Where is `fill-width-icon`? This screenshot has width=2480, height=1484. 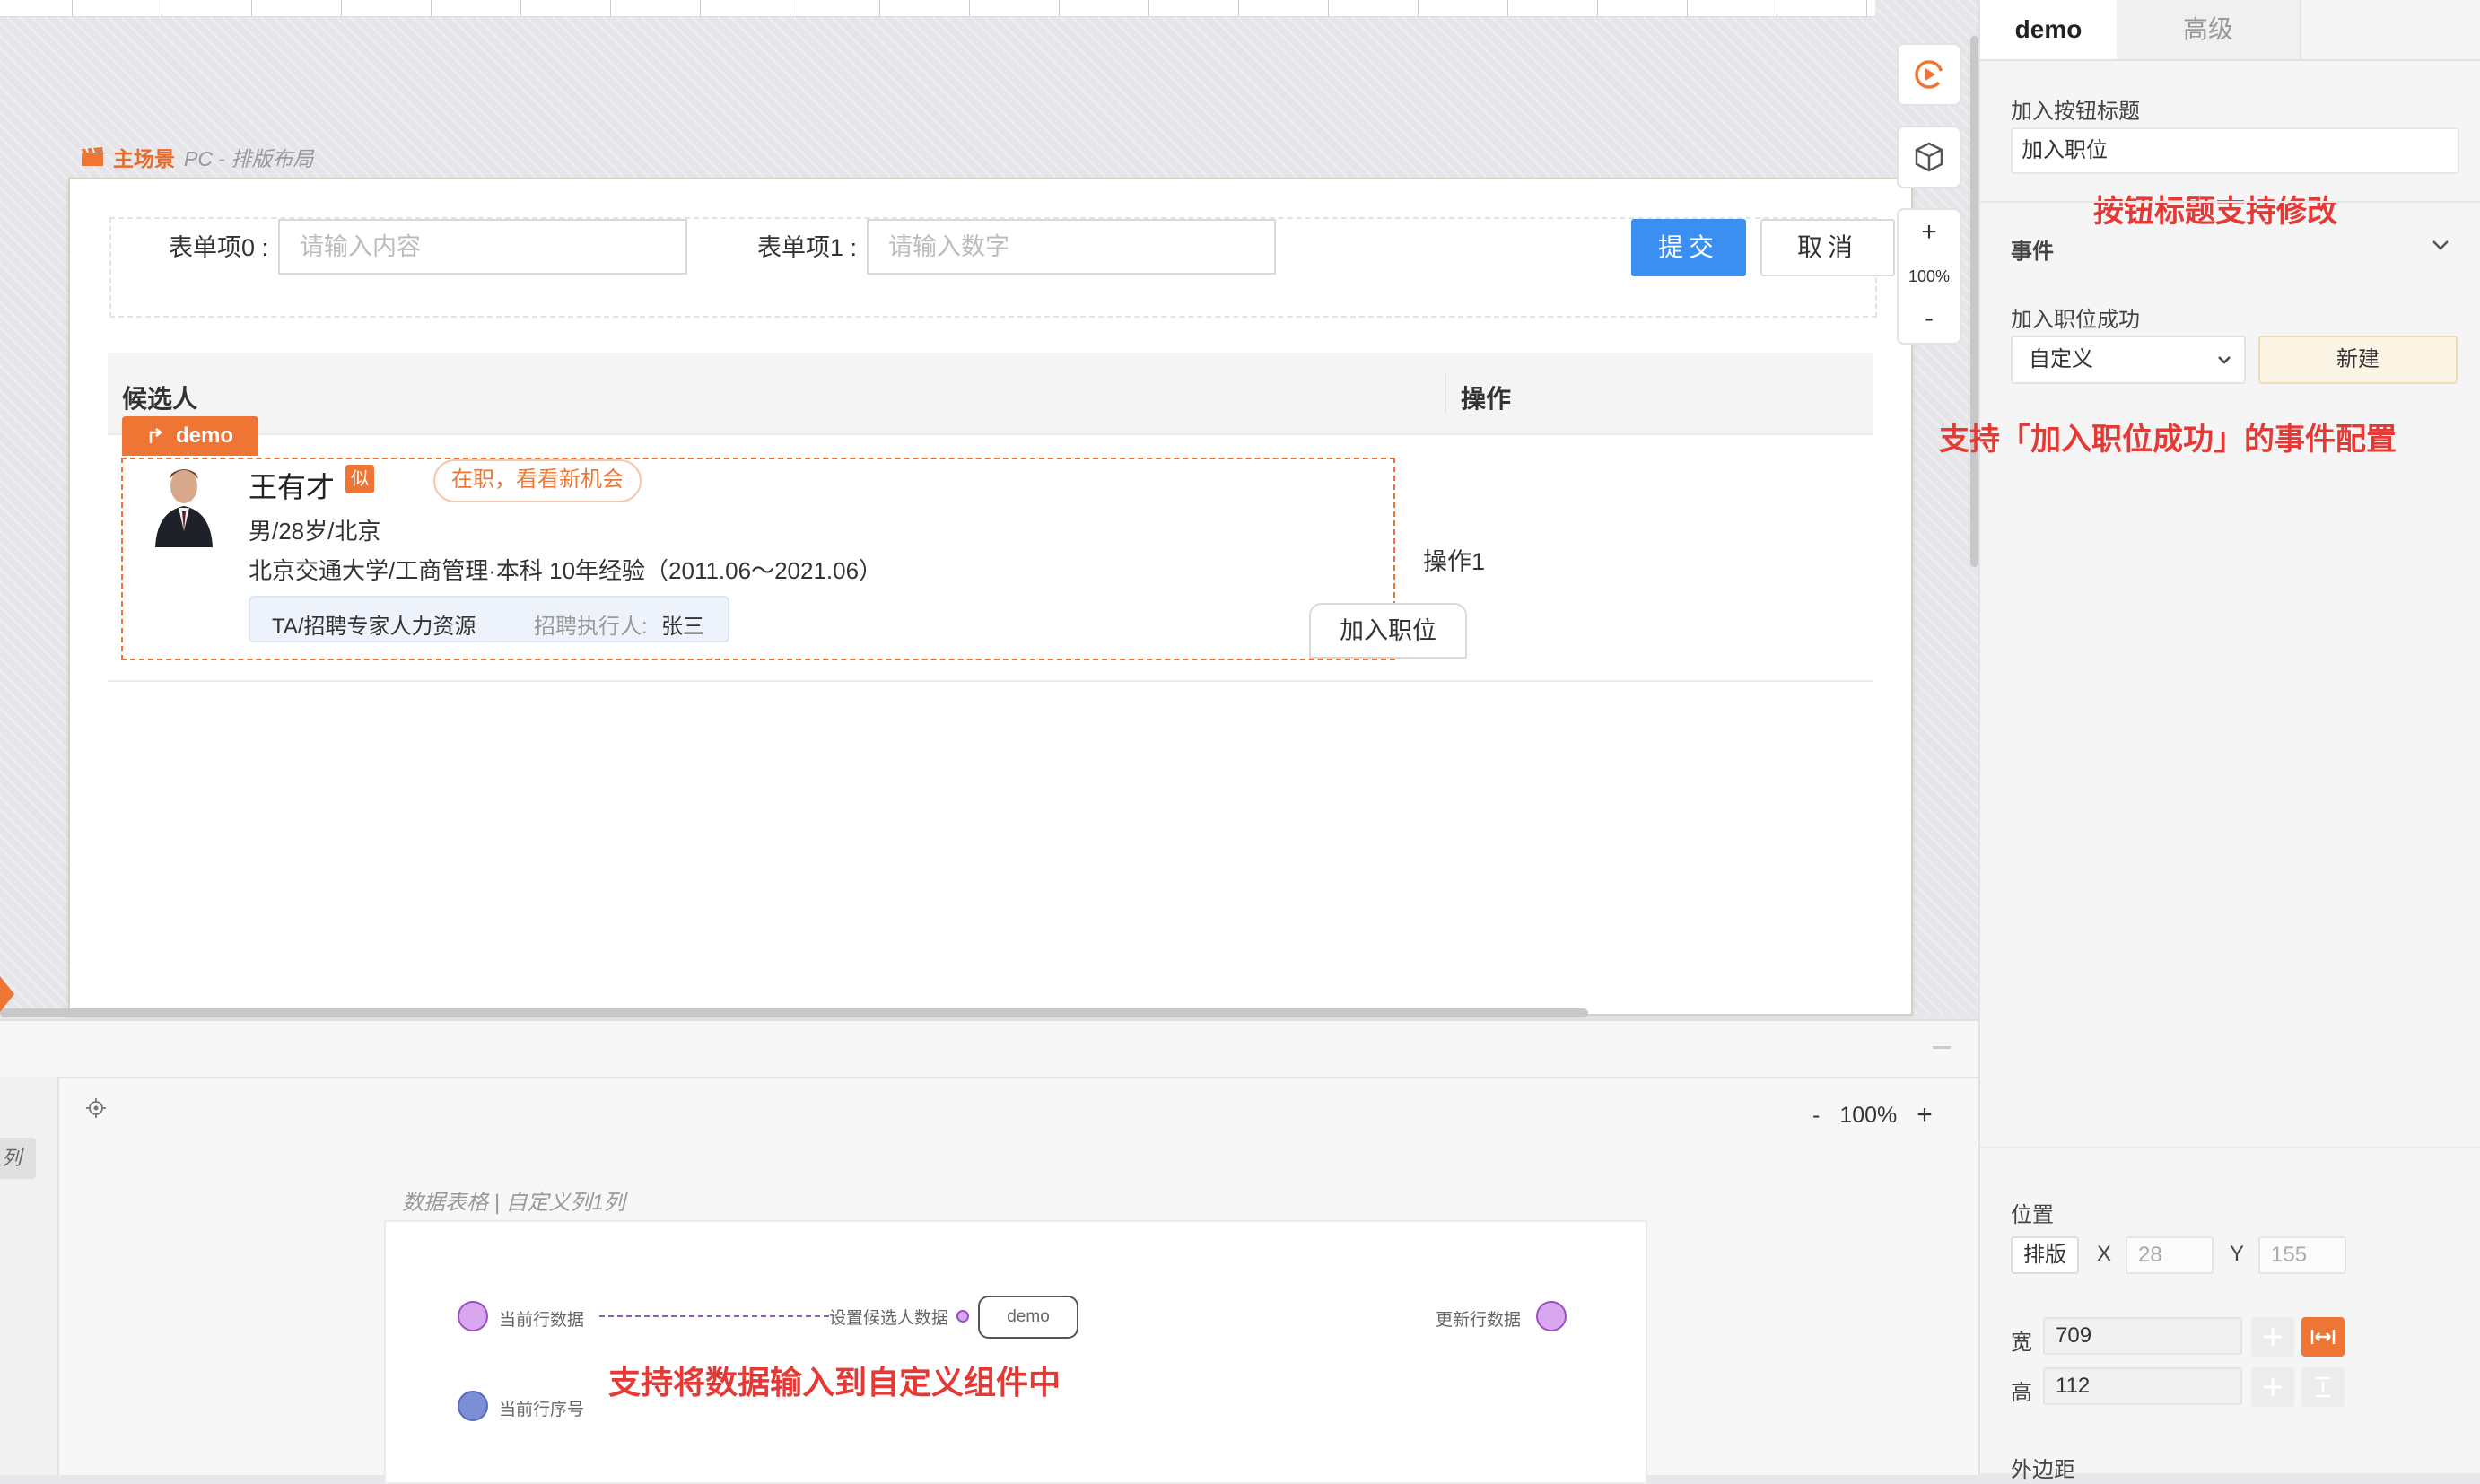
fill-width-icon is located at coordinates (2323, 1337).